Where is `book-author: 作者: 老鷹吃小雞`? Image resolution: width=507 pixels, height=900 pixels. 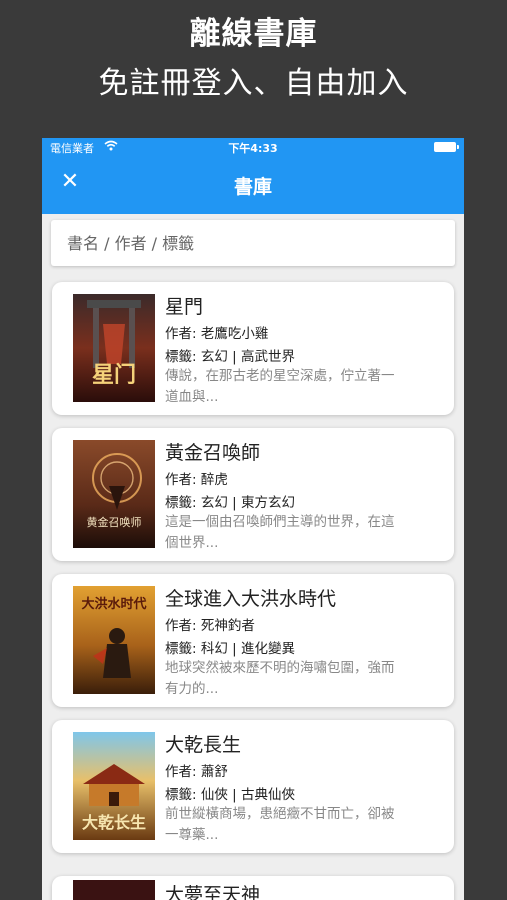 book-author: 作者: 老鷹吃小雞 is located at coordinates (217, 334).